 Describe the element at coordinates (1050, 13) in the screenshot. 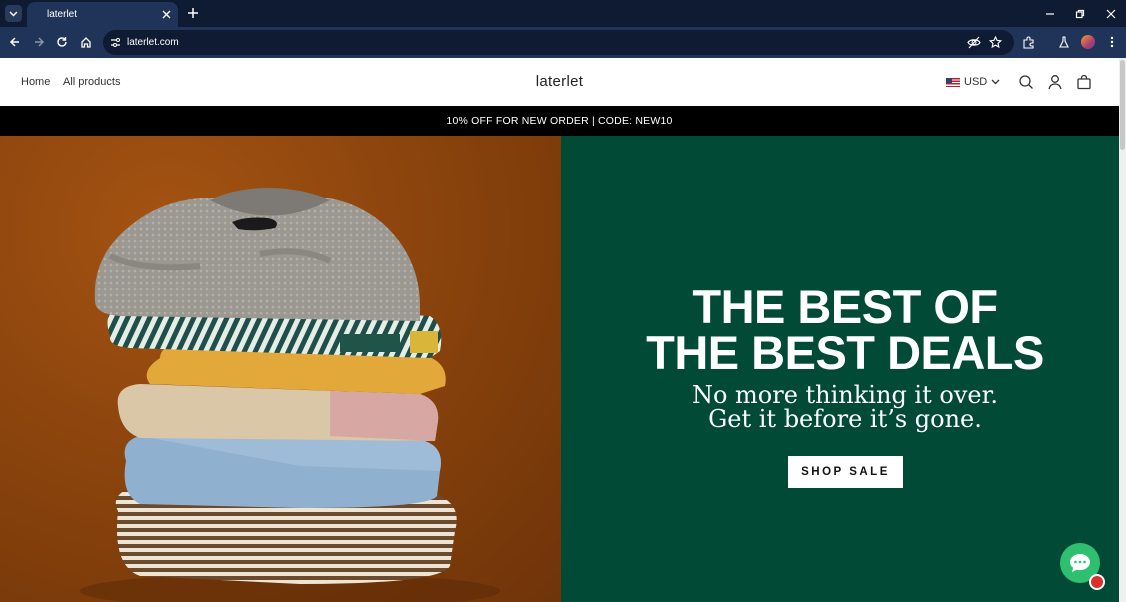

I see `minimize-icon` at that location.